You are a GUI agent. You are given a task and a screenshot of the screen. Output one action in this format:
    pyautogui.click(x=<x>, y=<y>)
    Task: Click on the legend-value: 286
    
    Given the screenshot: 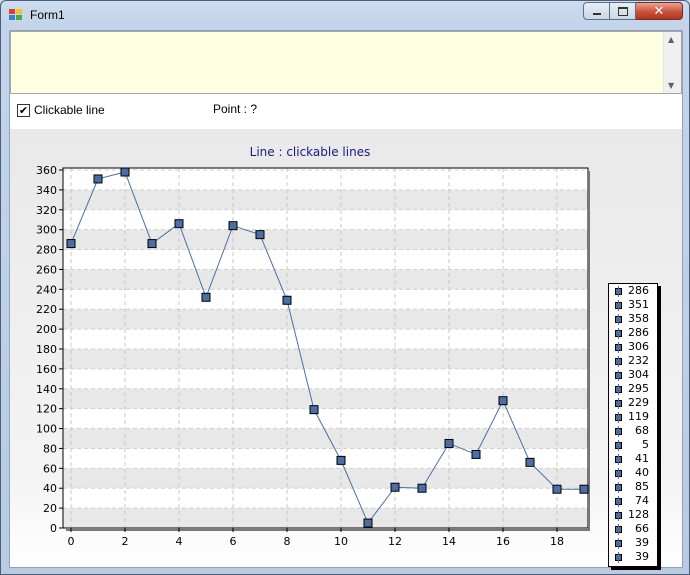 What is the action you would take?
    pyautogui.click(x=638, y=332)
    